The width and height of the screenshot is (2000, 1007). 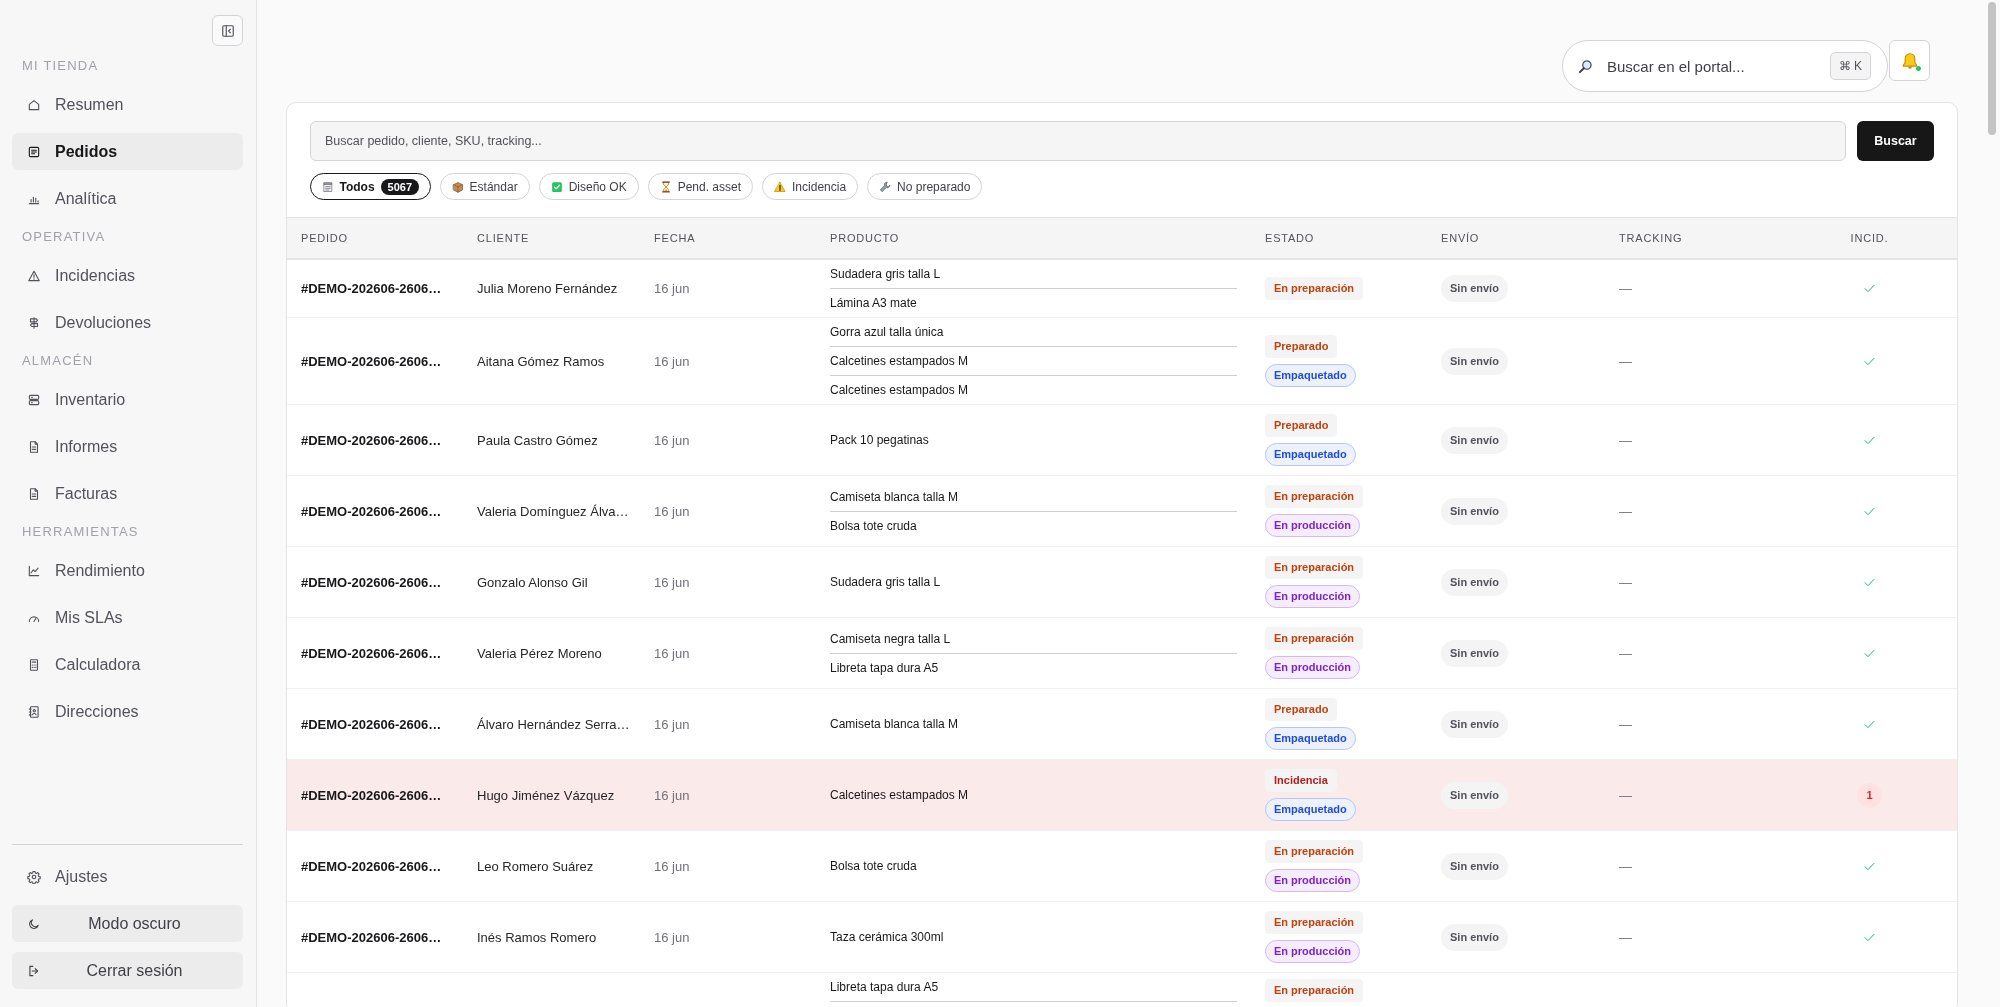 What do you see at coordinates (34, 711) in the screenshot?
I see `contact-book-icon` at bounding box center [34, 711].